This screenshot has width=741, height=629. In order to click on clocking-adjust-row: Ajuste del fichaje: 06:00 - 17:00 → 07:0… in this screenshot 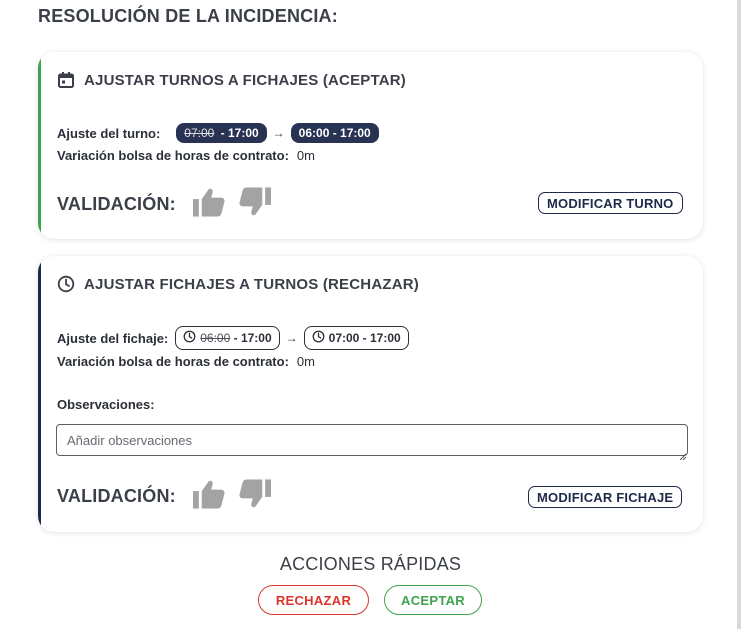, I will do `click(233, 338)`.